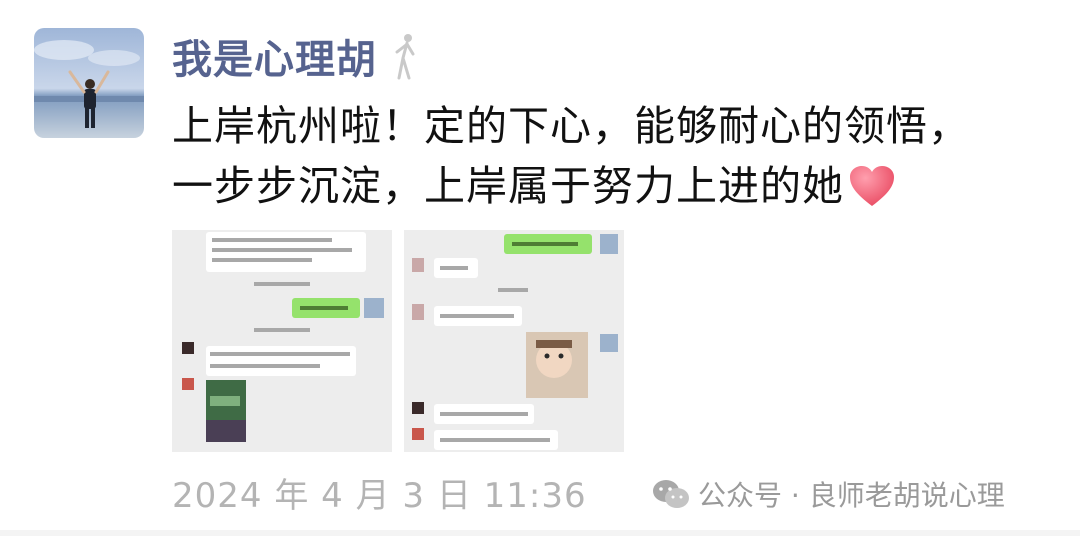  I want to click on avatar, so click(89, 83).